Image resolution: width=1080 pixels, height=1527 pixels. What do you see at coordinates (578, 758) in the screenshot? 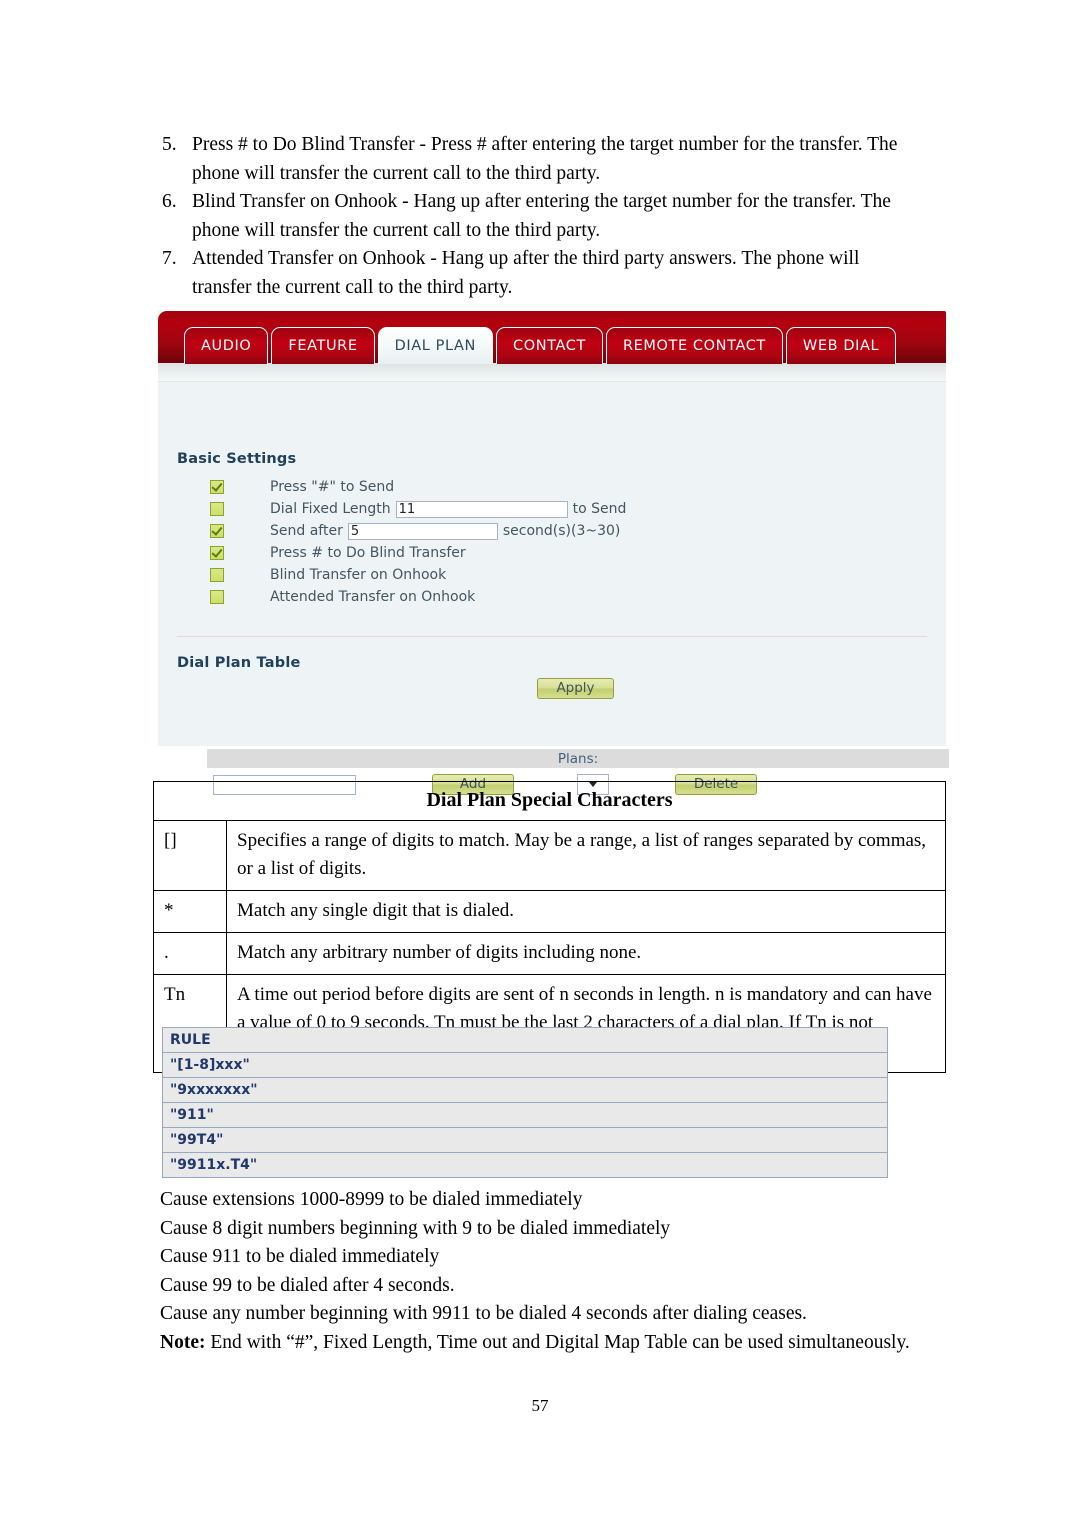
I see `plans-column-header: Plans:` at bounding box center [578, 758].